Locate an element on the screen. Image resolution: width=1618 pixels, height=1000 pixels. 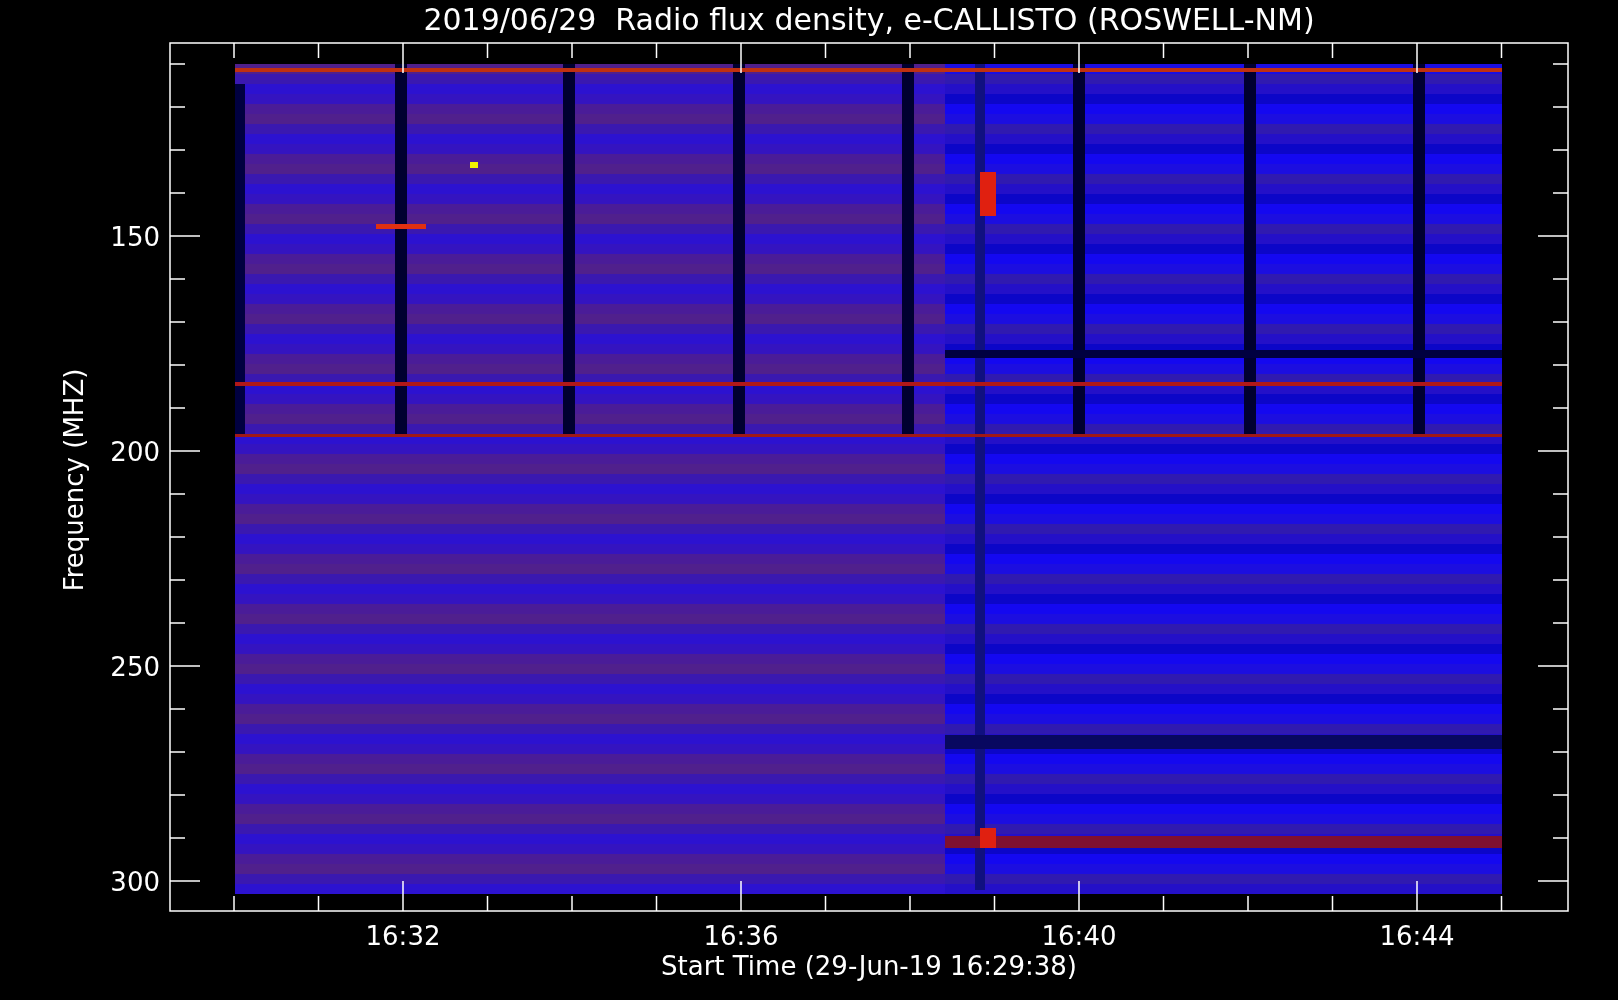
chart-title: 2019/06/29 Radio flux density, e-CALLISTO (ROSWELL-NM) is located at coordinates (869, 19).